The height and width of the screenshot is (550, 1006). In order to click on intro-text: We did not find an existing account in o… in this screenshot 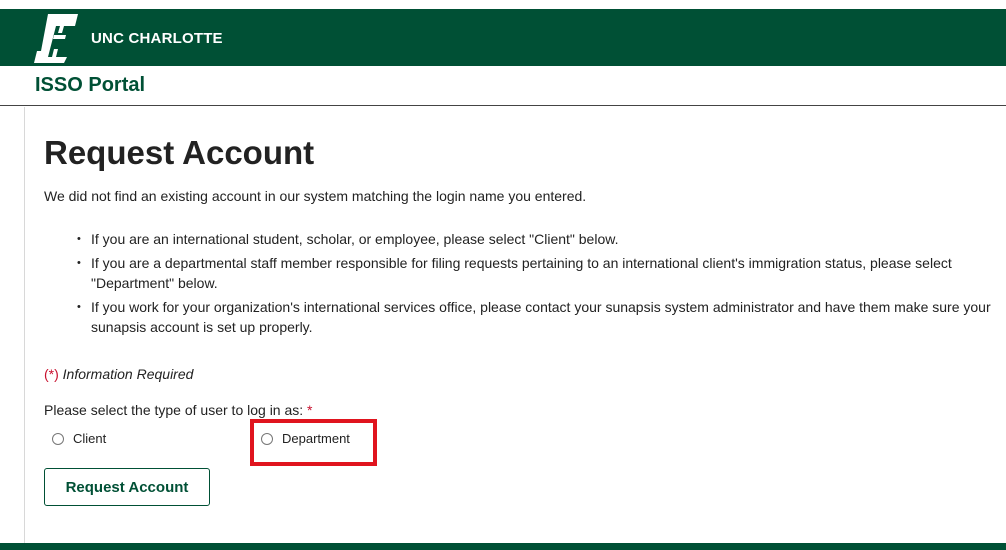, I will do `click(315, 196)`.